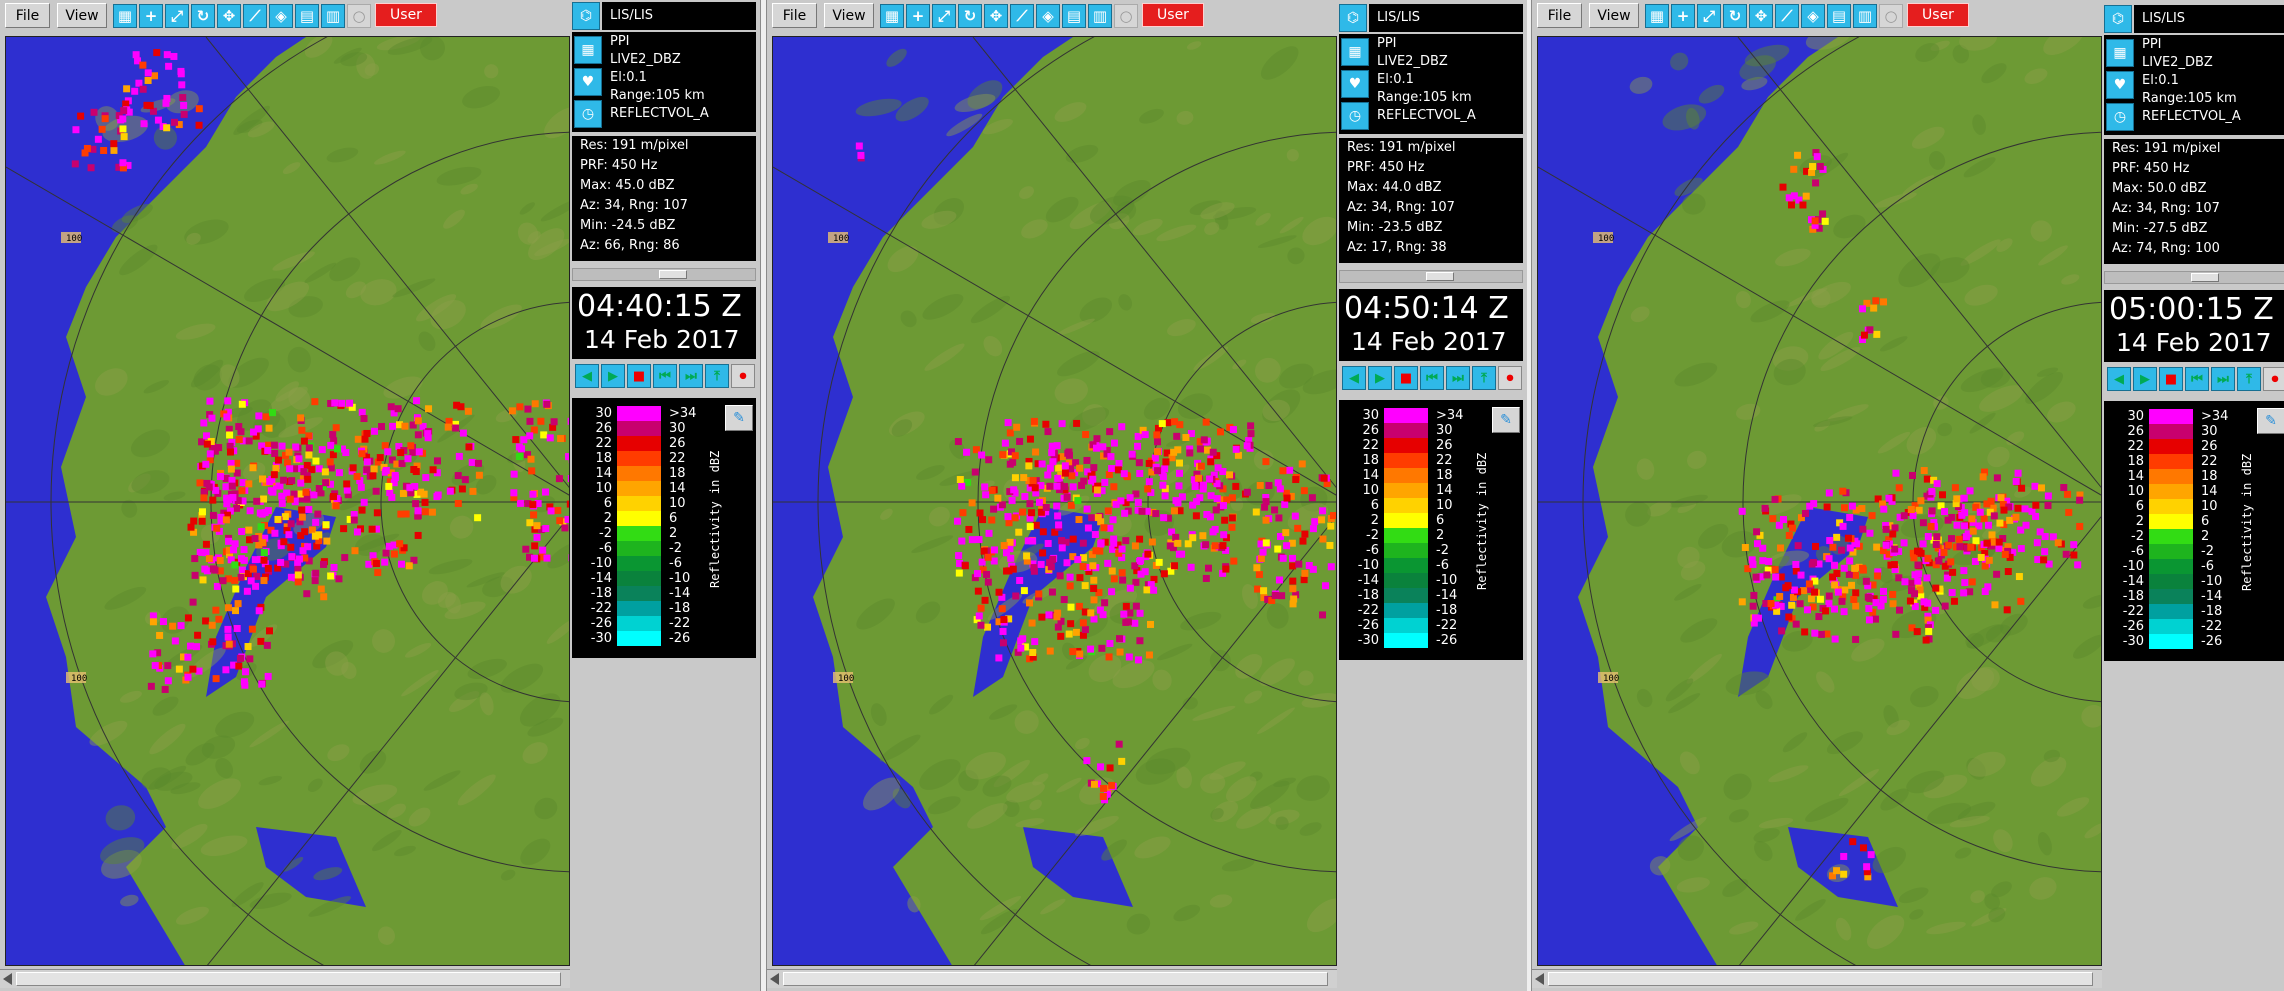 This screenshot has width=2284, height=991. Describe the element at coordinates (1372, 535) in the screenshot. I see `legend-left-value: -2` at that location.